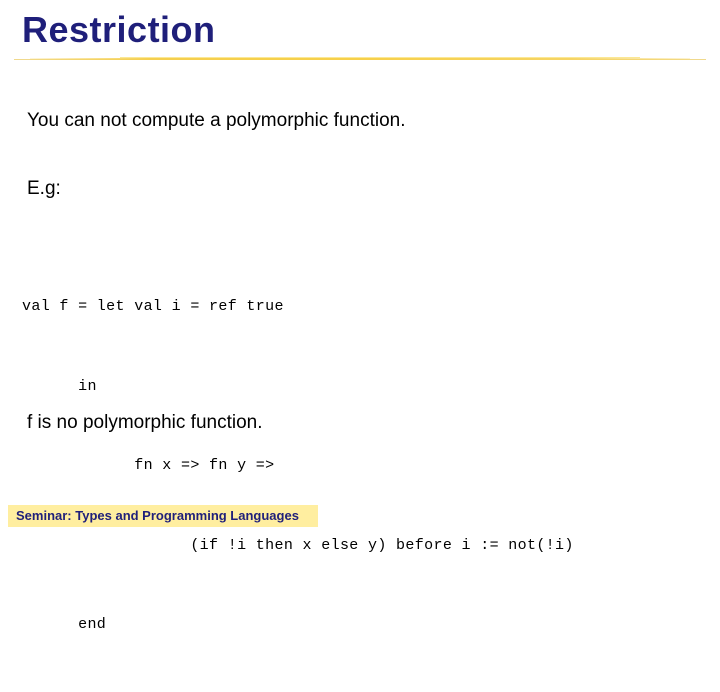 The height and width of the screenshot is (692, 720). What do you see at coordinates (119, 29) in the screenshot?
I see `page-title: Restriction` at bounding box center [119, 29].